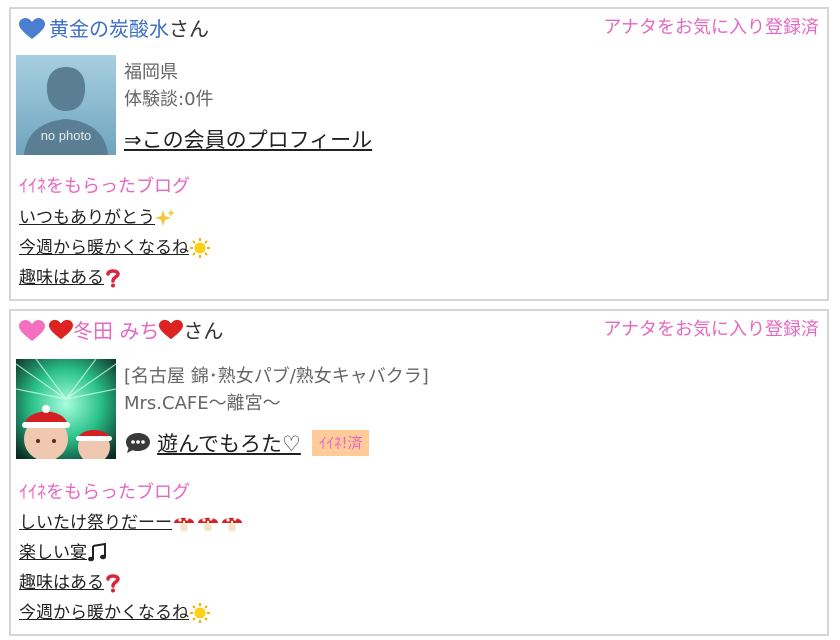 Image resolution: width=840 pixels, height=640 pixels. I want to click on speech-bubble-icon, so click(138, 443).